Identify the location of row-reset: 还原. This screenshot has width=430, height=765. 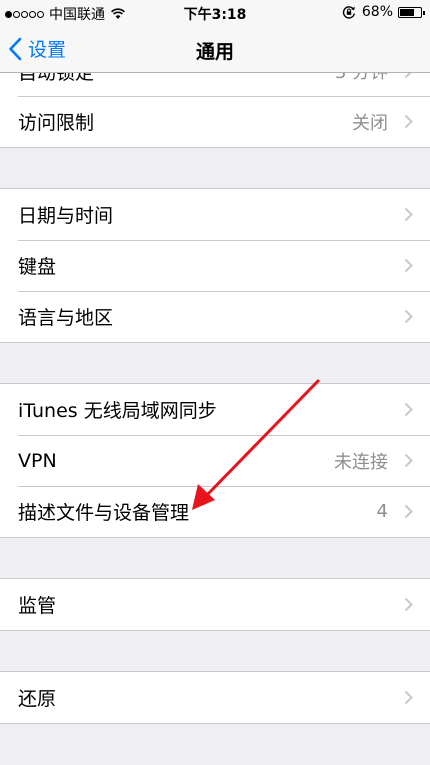
(215, 697).